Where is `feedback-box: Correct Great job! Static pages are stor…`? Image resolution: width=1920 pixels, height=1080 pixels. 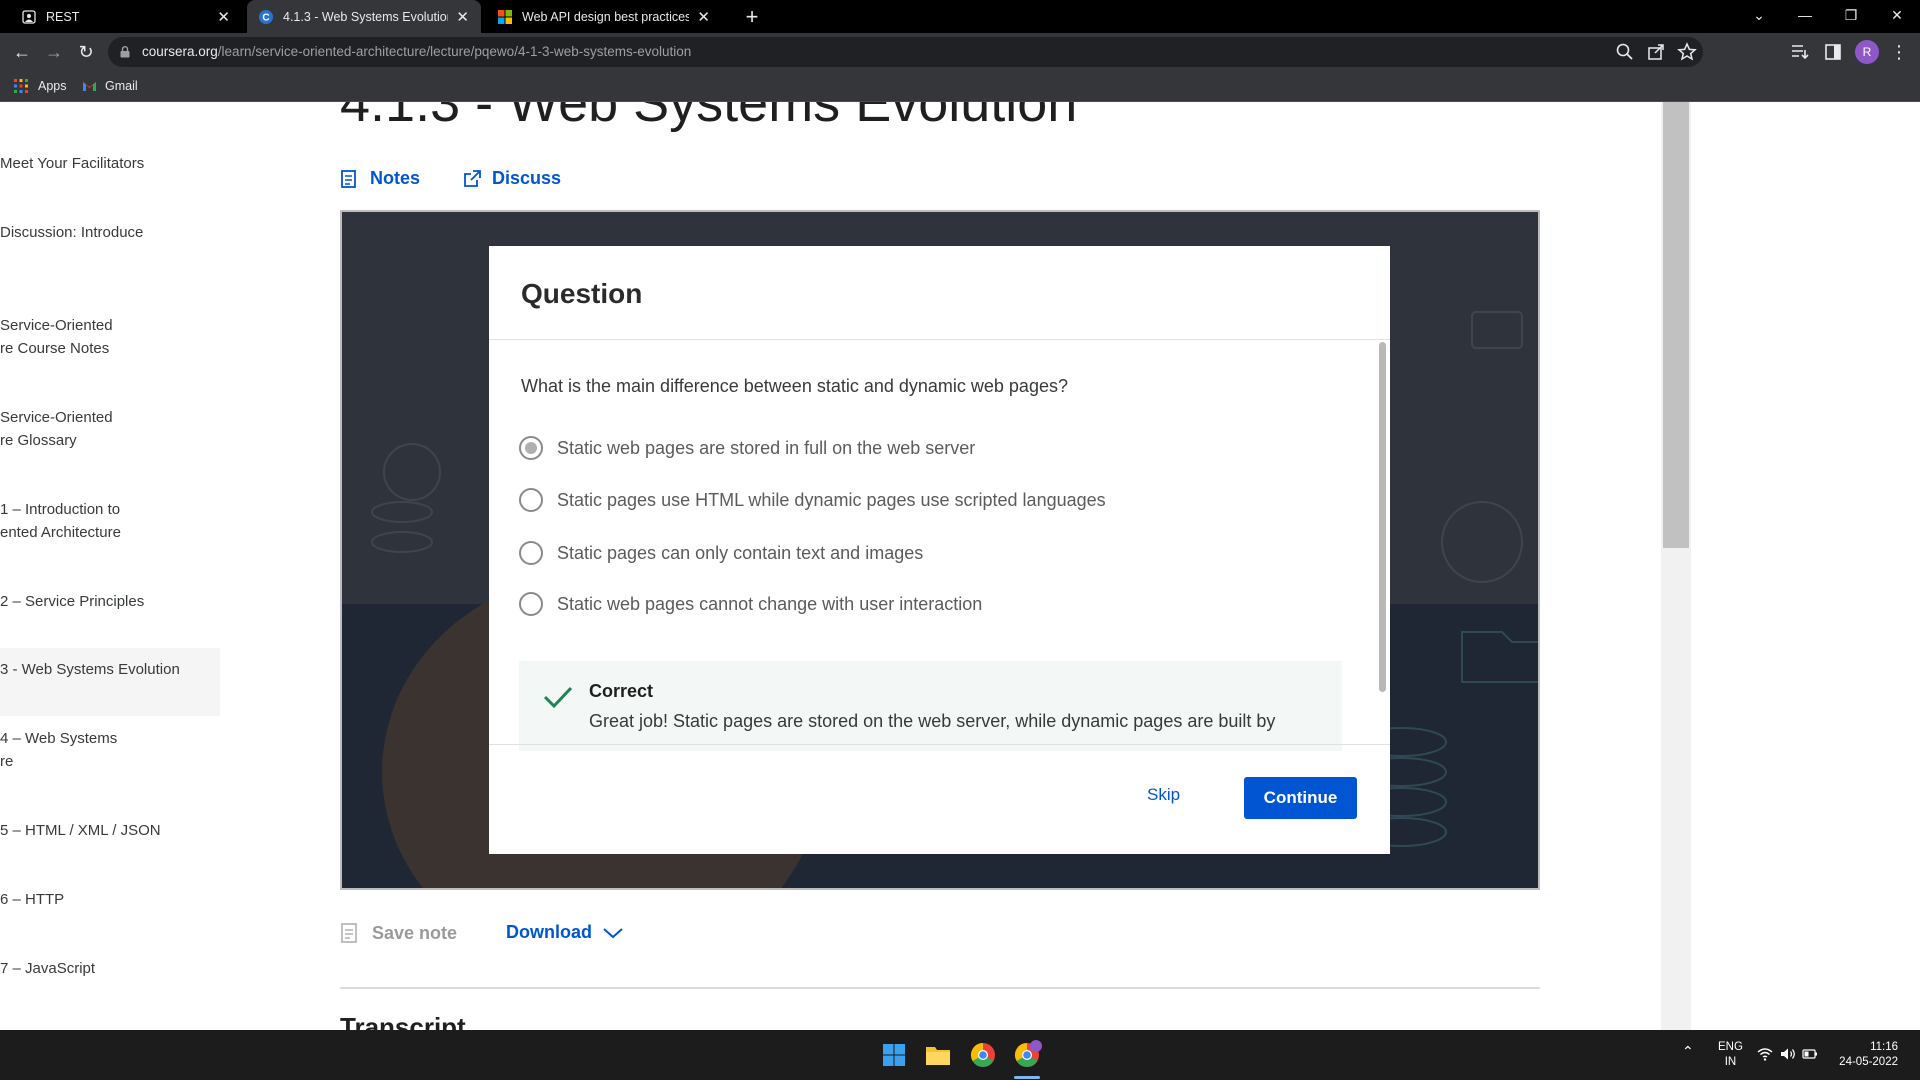
feedback-box: Correct Great job! Static pages are stor… is located at coordinates (930, 706).